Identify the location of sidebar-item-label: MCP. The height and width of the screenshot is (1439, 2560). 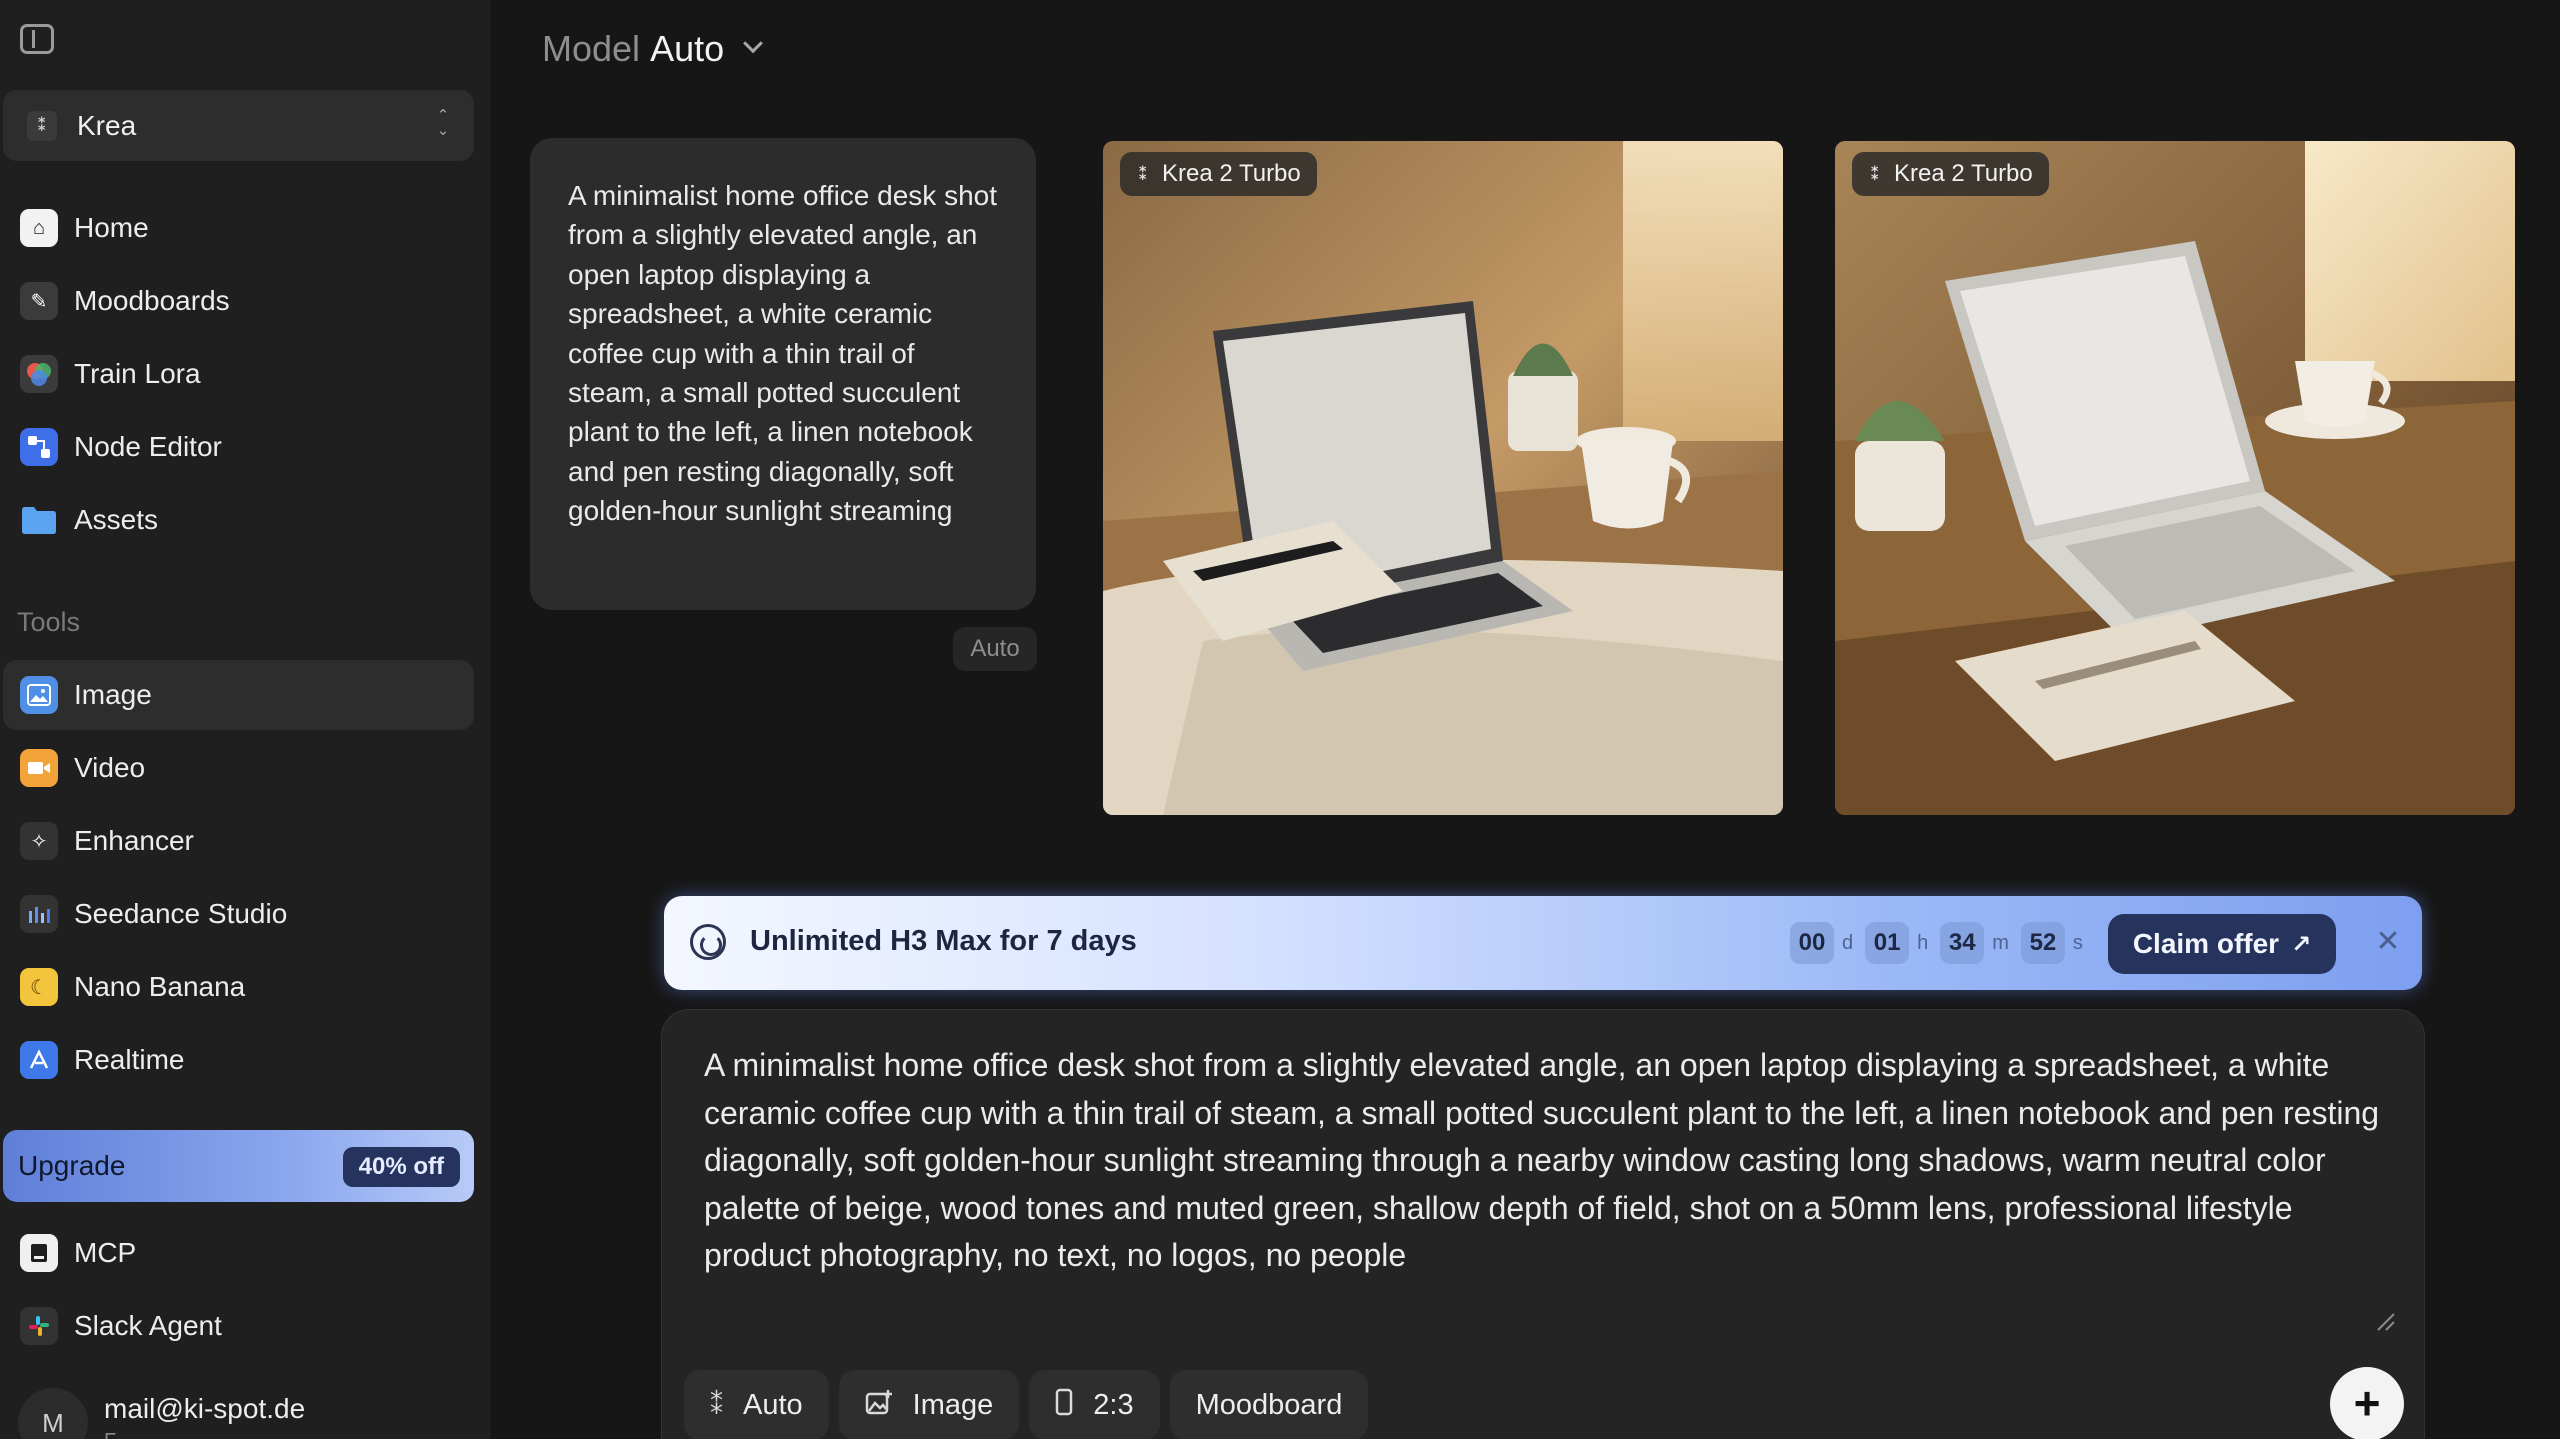
(105, 1252).